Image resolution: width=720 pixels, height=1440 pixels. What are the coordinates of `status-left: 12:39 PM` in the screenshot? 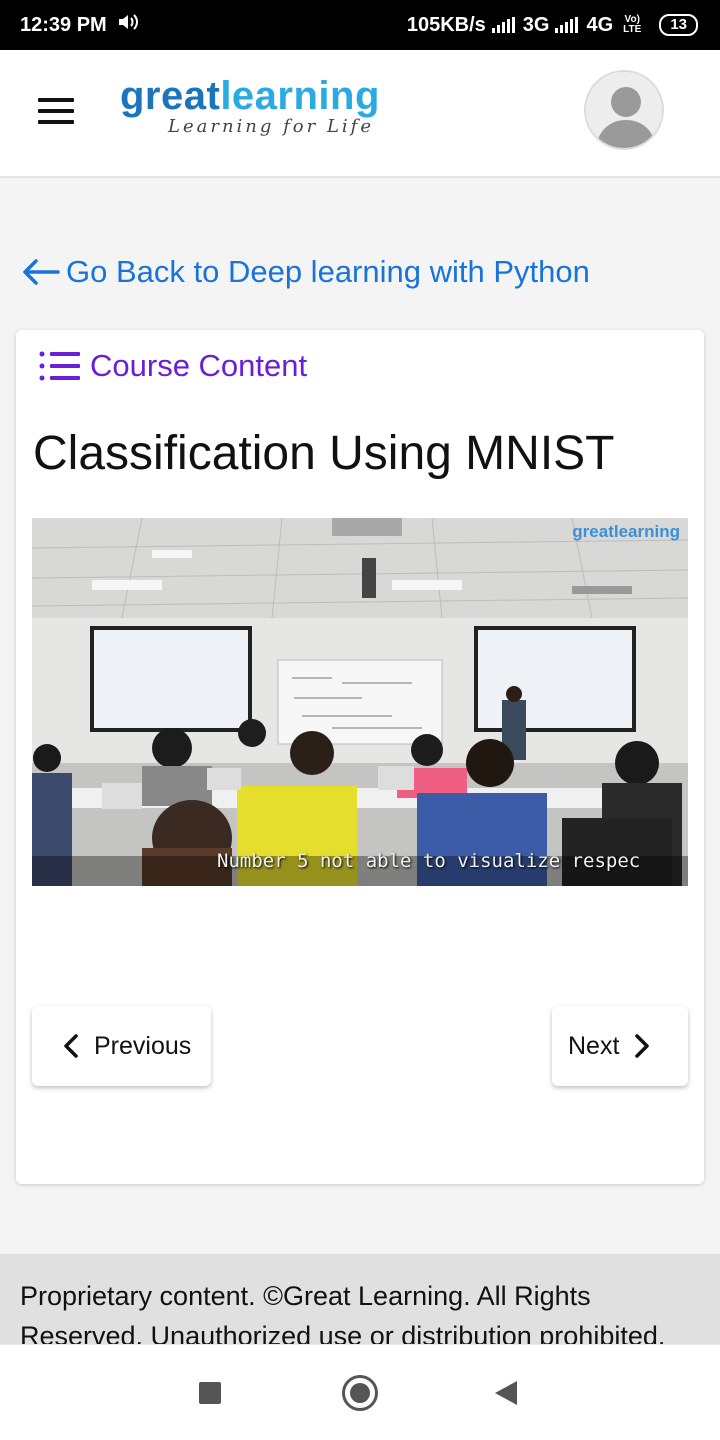 It's located at (79, 25).